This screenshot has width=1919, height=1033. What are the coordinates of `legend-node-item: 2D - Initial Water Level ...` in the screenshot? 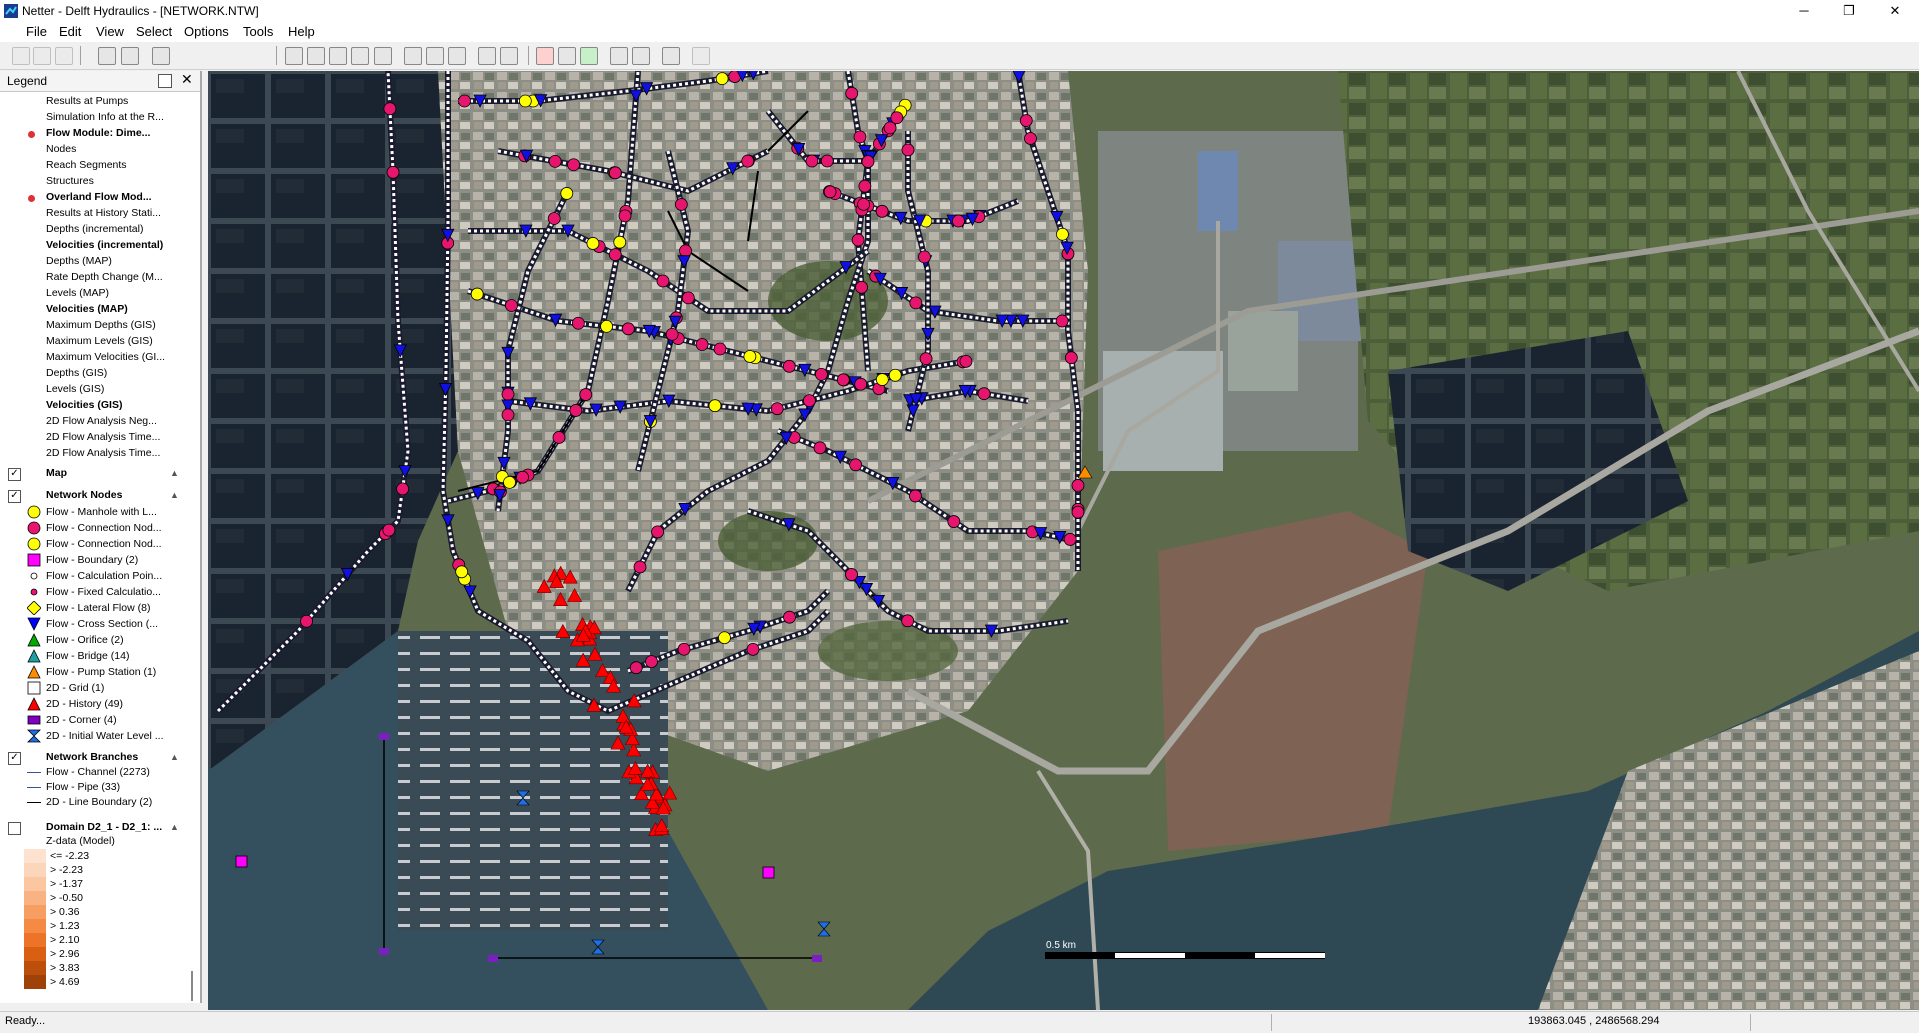 It's located at (104, 736).